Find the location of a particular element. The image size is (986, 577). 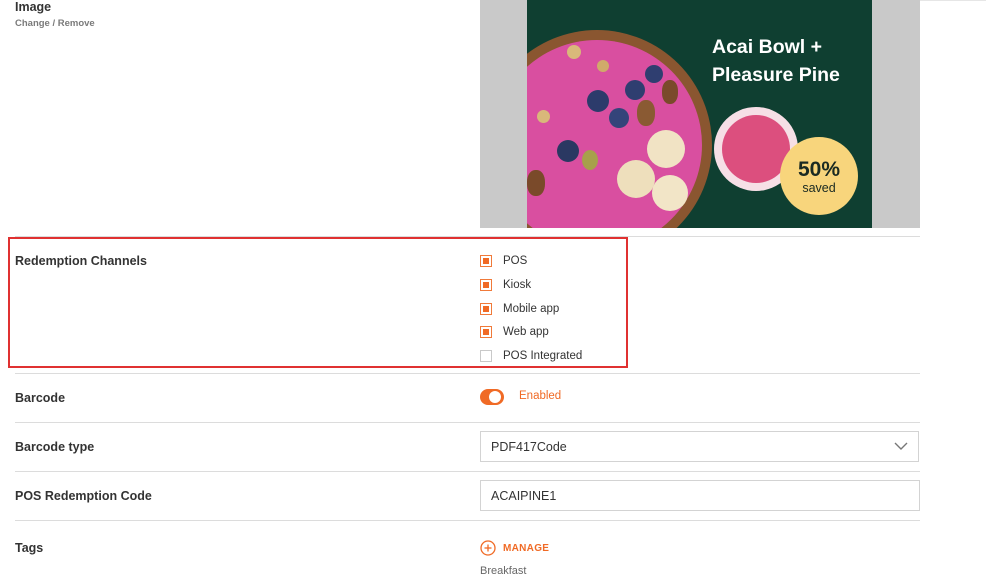

barcode-type-value: PDF417Code is located at coordinates (529, 447).